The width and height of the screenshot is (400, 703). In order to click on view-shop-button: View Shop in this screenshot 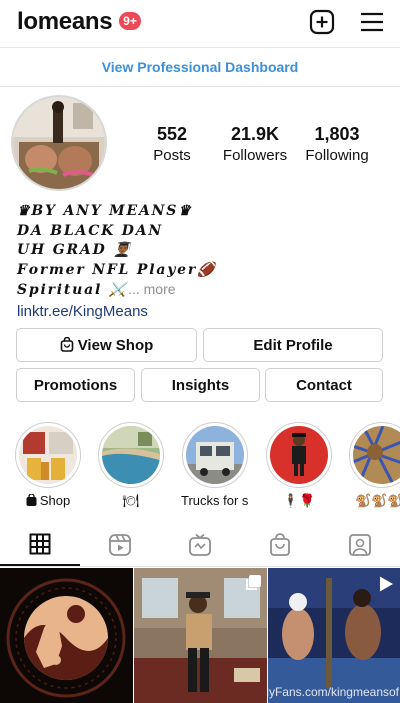, I will do `click(106, 345)`.